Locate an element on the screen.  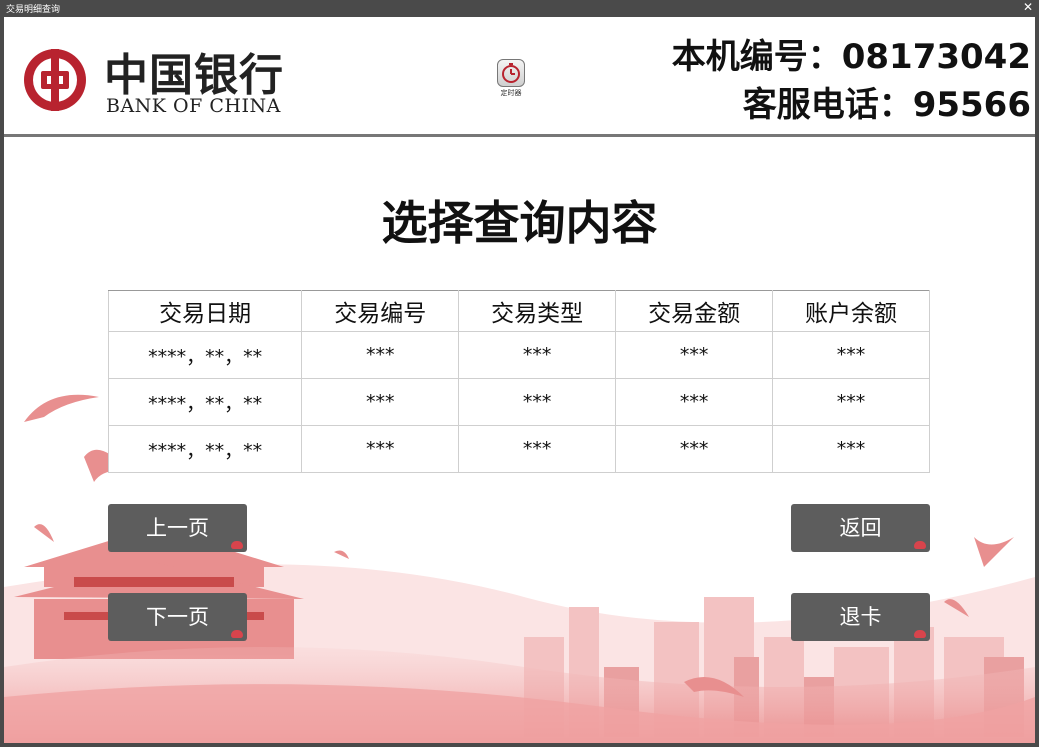
column-header-balance: 账户余额 is located at coordinates (851, 311).